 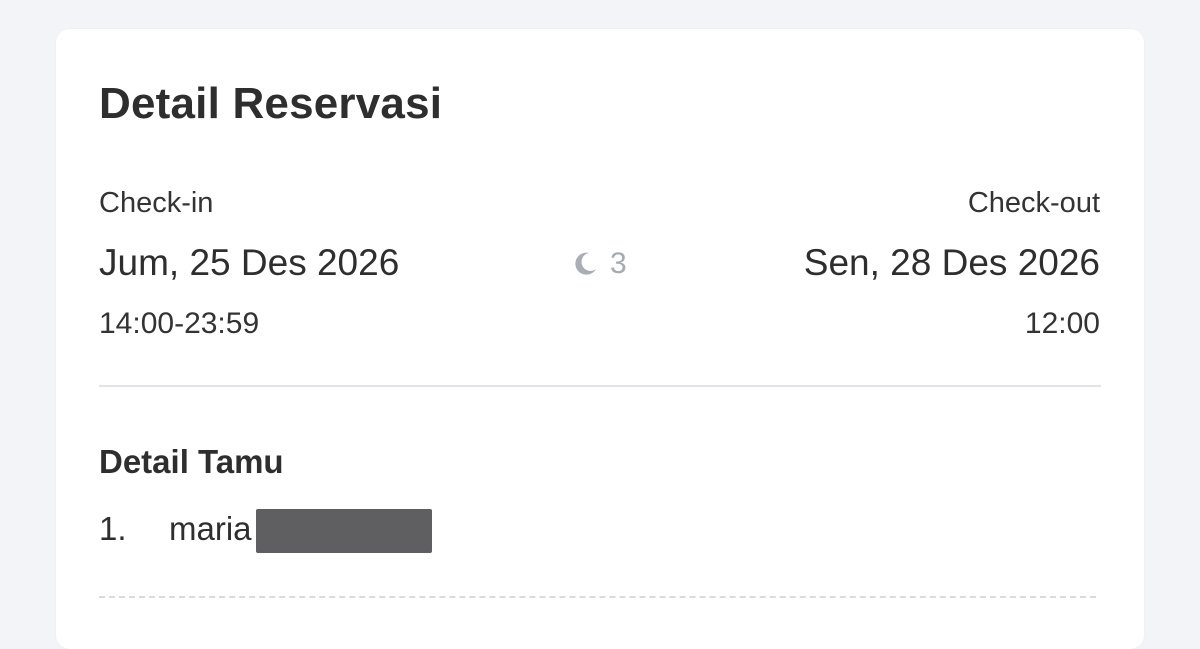 What do you see at coordinates (249, 262) in the screenshot?
I see `checkin-date: Jum, 25 Des 2026` at bounding box center [249, 262].